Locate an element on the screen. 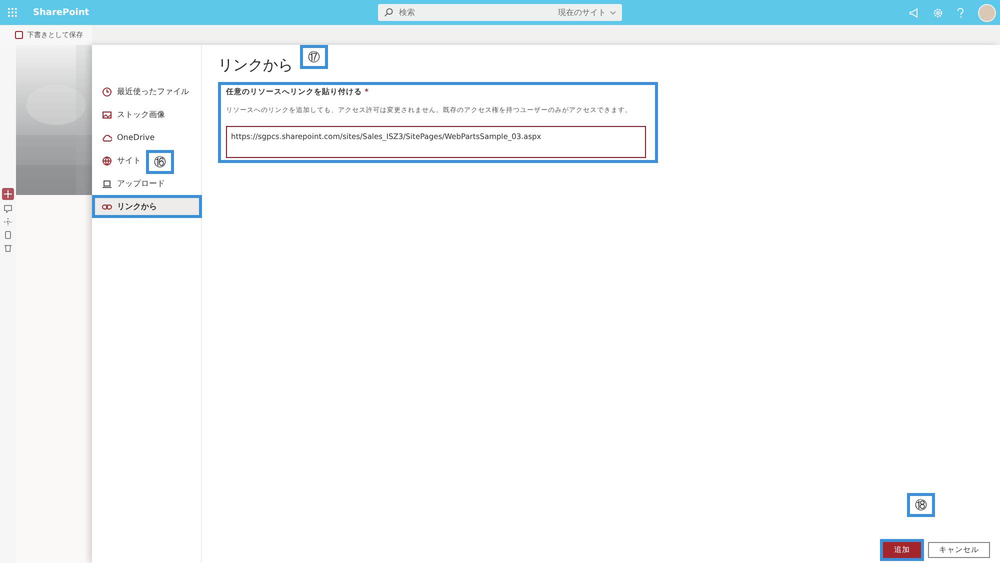  app-launcher-icon is located at coordinates (12, 12).